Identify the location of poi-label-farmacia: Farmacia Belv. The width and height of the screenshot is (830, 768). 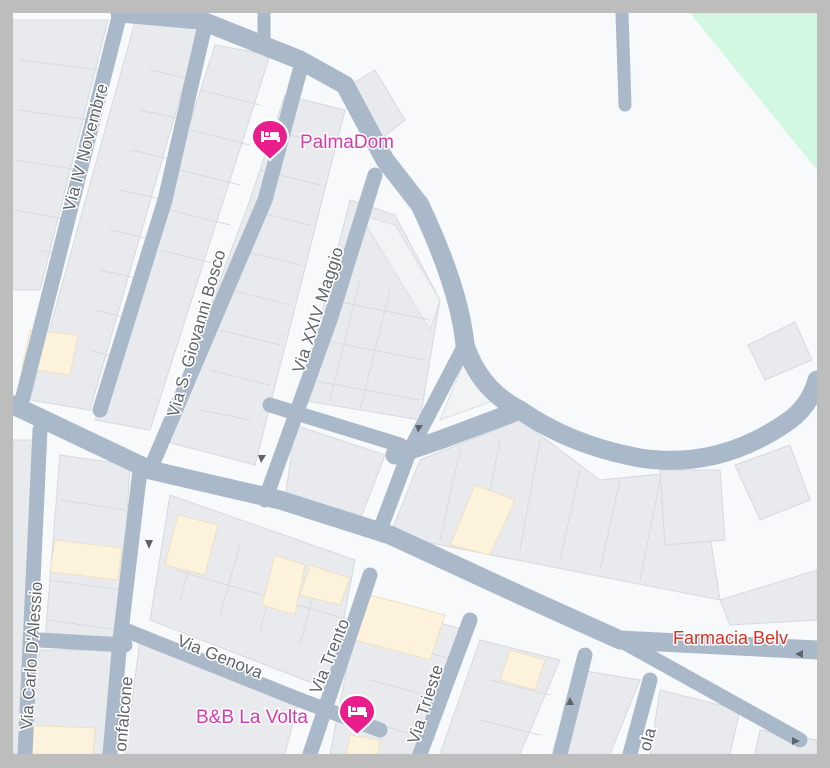
(731, 638).